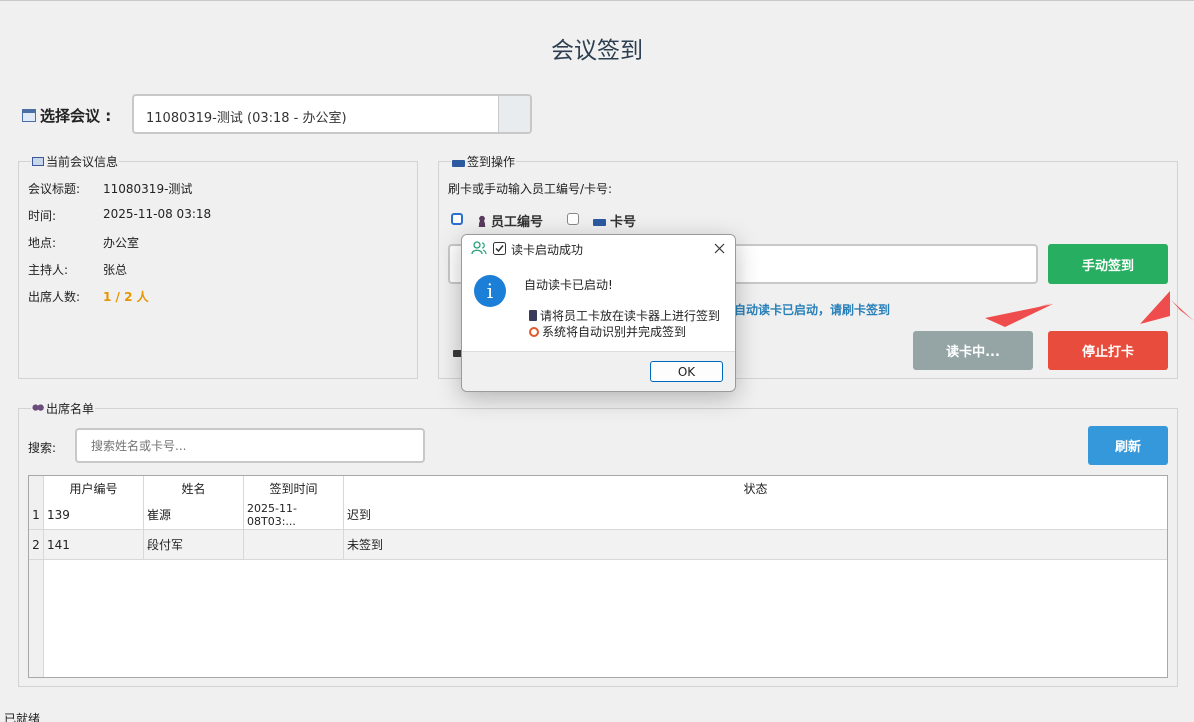 The image size is (1194, 722). Describe the element at coordinates (614, 332) in the screenshot. I see `dialog-line-2-text: 系统将自动识别并完成签到` at that location.